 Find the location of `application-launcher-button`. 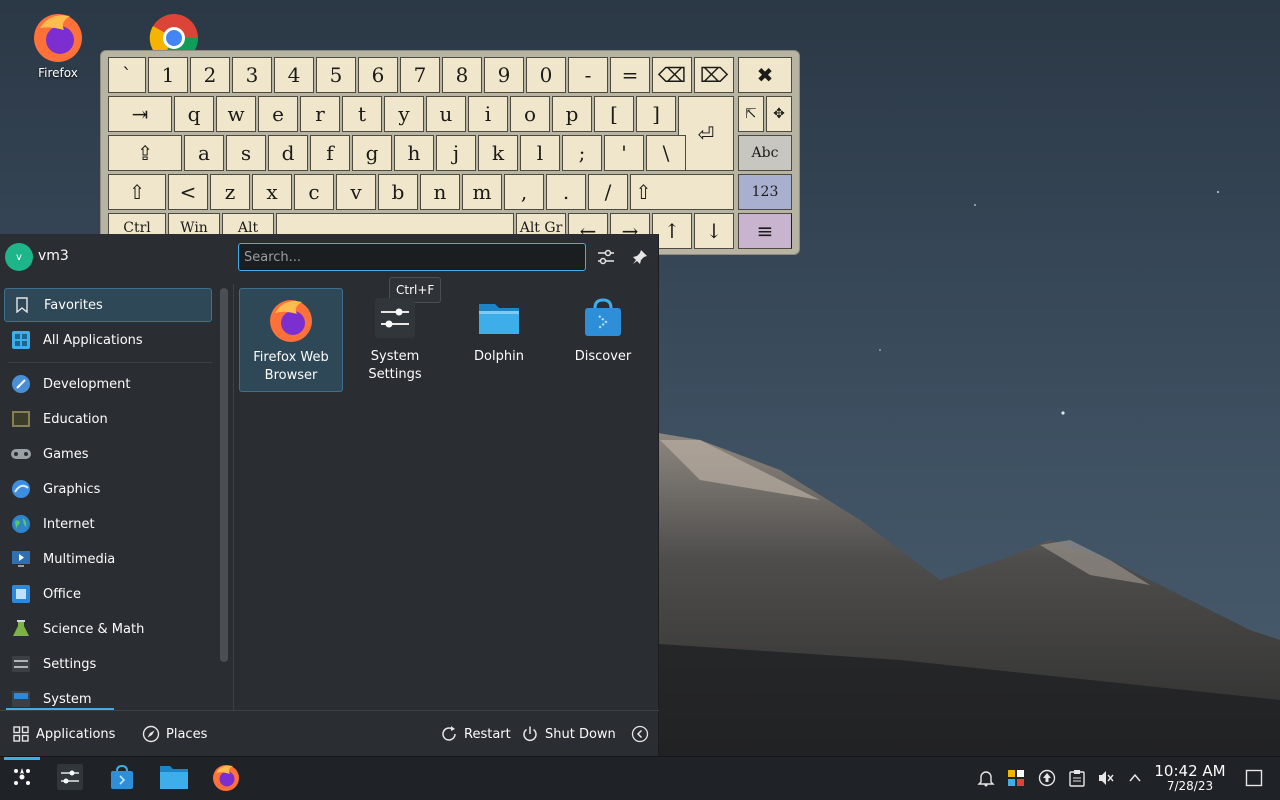

application-launcher-button is located at coordinates (22, 779).